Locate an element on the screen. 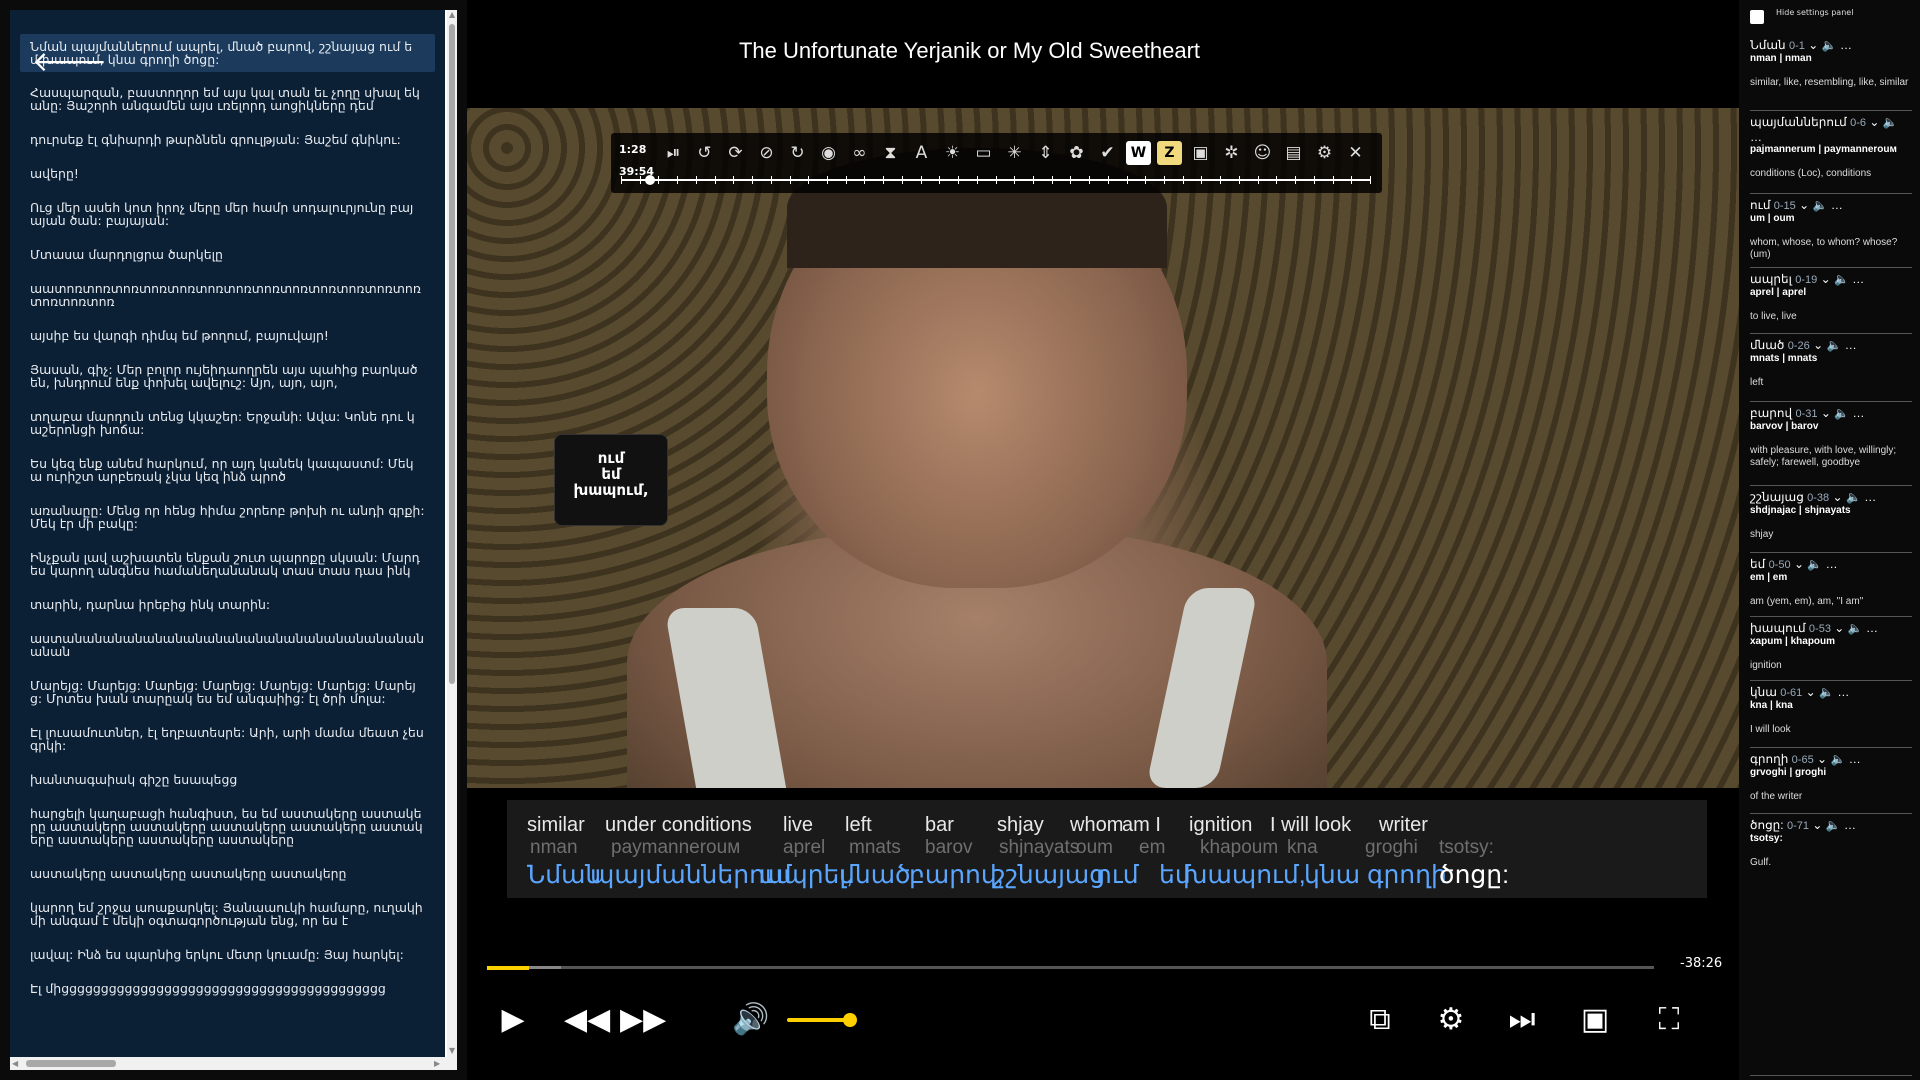 The image size is (1920, 1080). arrows-icon: ⇕ is located at coordinates (1045, 153).